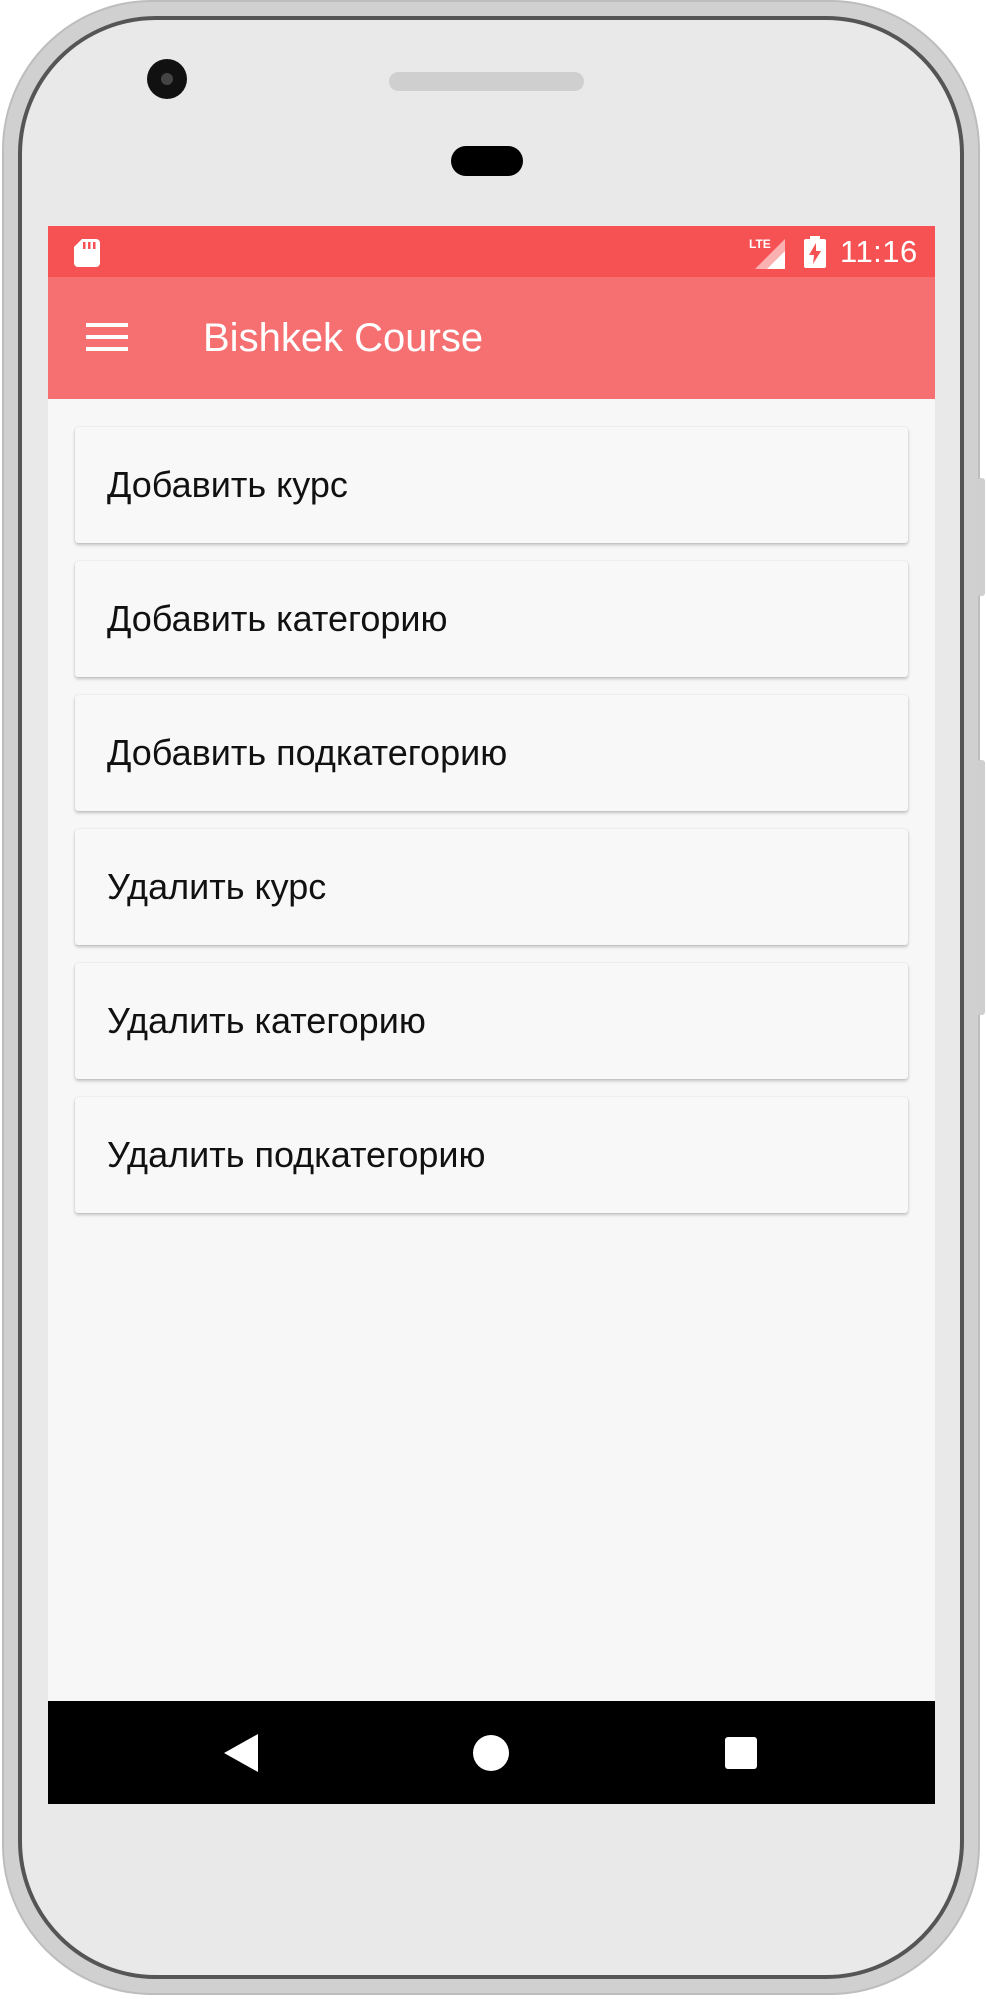 The width and height of the screenshot is (986, 1999). What do you see at coordinates (491, 485) in the screenshot?
I see `add-course-button: Добавить курс` at bounding box center [491, 485].